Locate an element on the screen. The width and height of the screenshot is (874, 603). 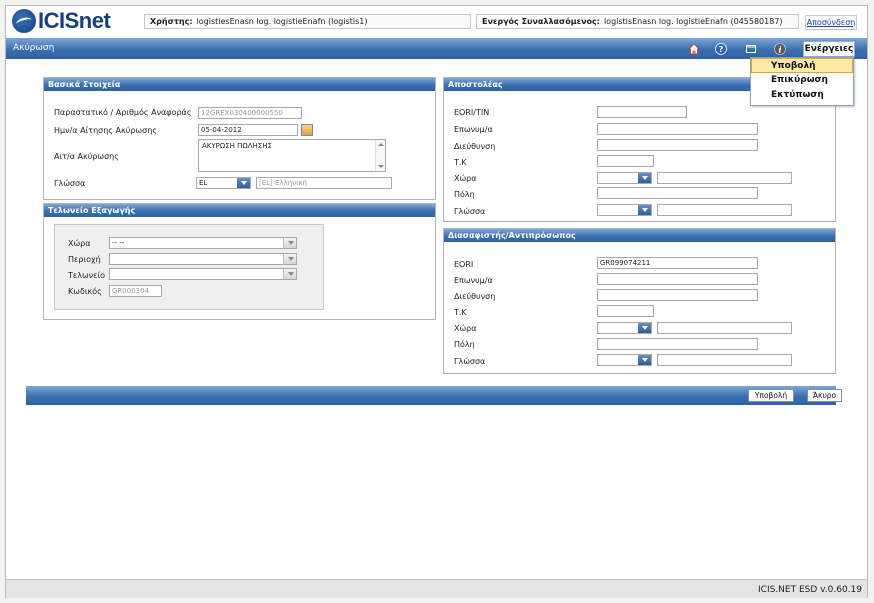
help-icon: ? is located at coordinates (721, 49).